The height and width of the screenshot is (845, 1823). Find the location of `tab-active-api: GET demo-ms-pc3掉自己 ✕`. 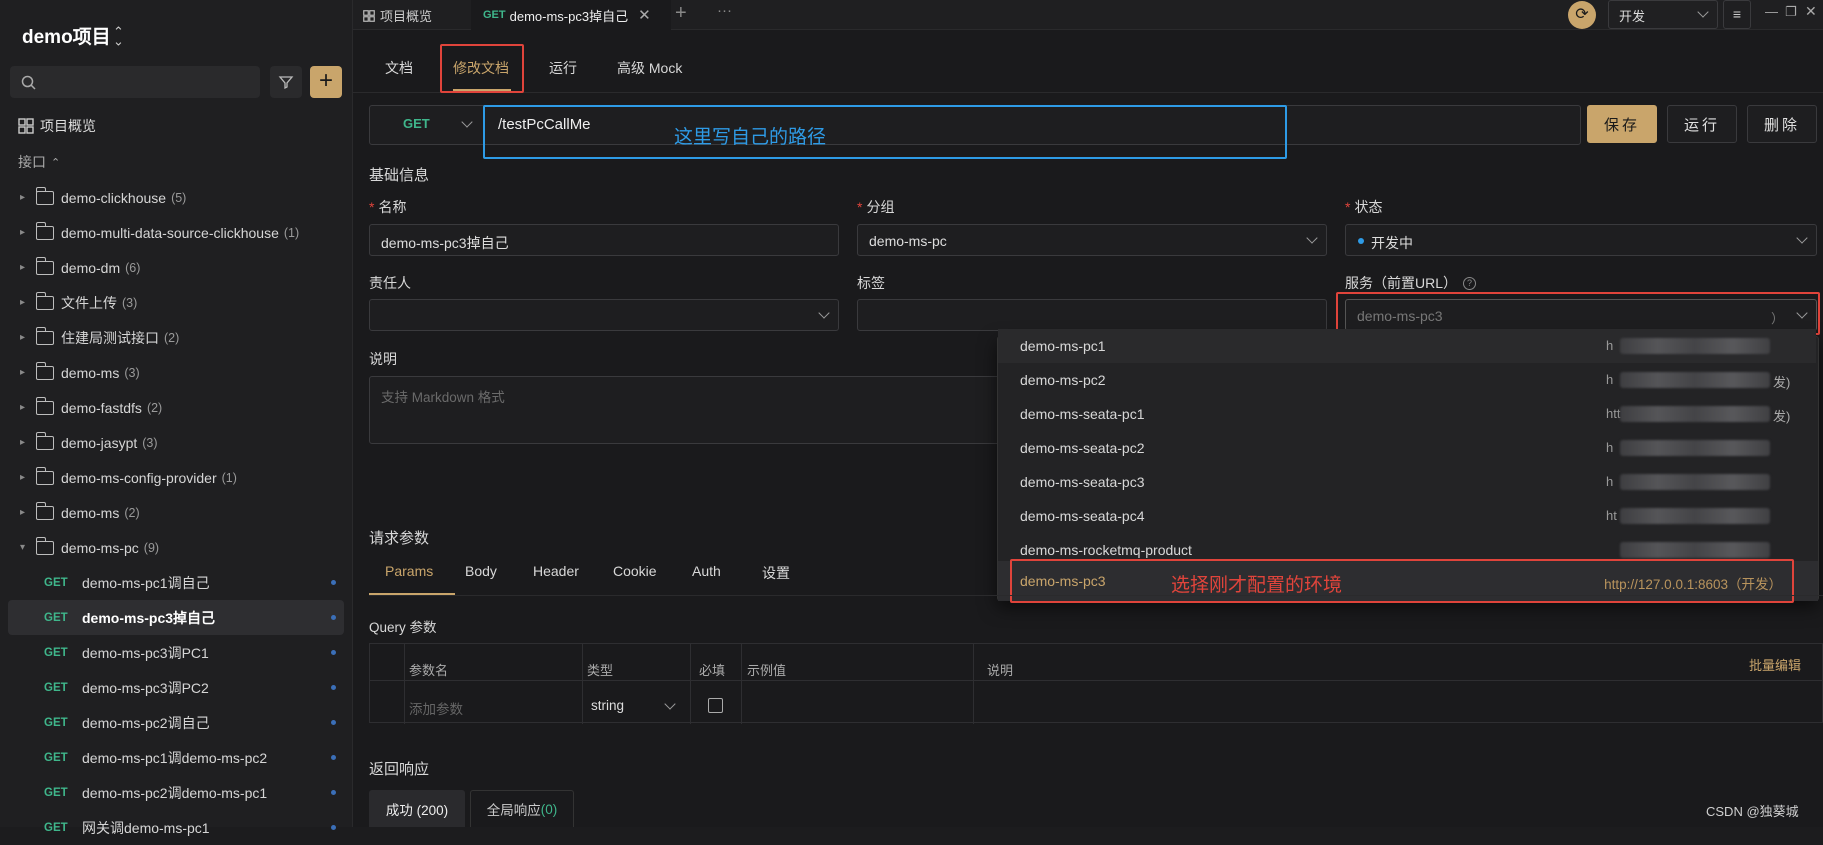

tab-active-api: GET demo-ms-pc3掉自己 ✕ is located at coordinates (571, 15).